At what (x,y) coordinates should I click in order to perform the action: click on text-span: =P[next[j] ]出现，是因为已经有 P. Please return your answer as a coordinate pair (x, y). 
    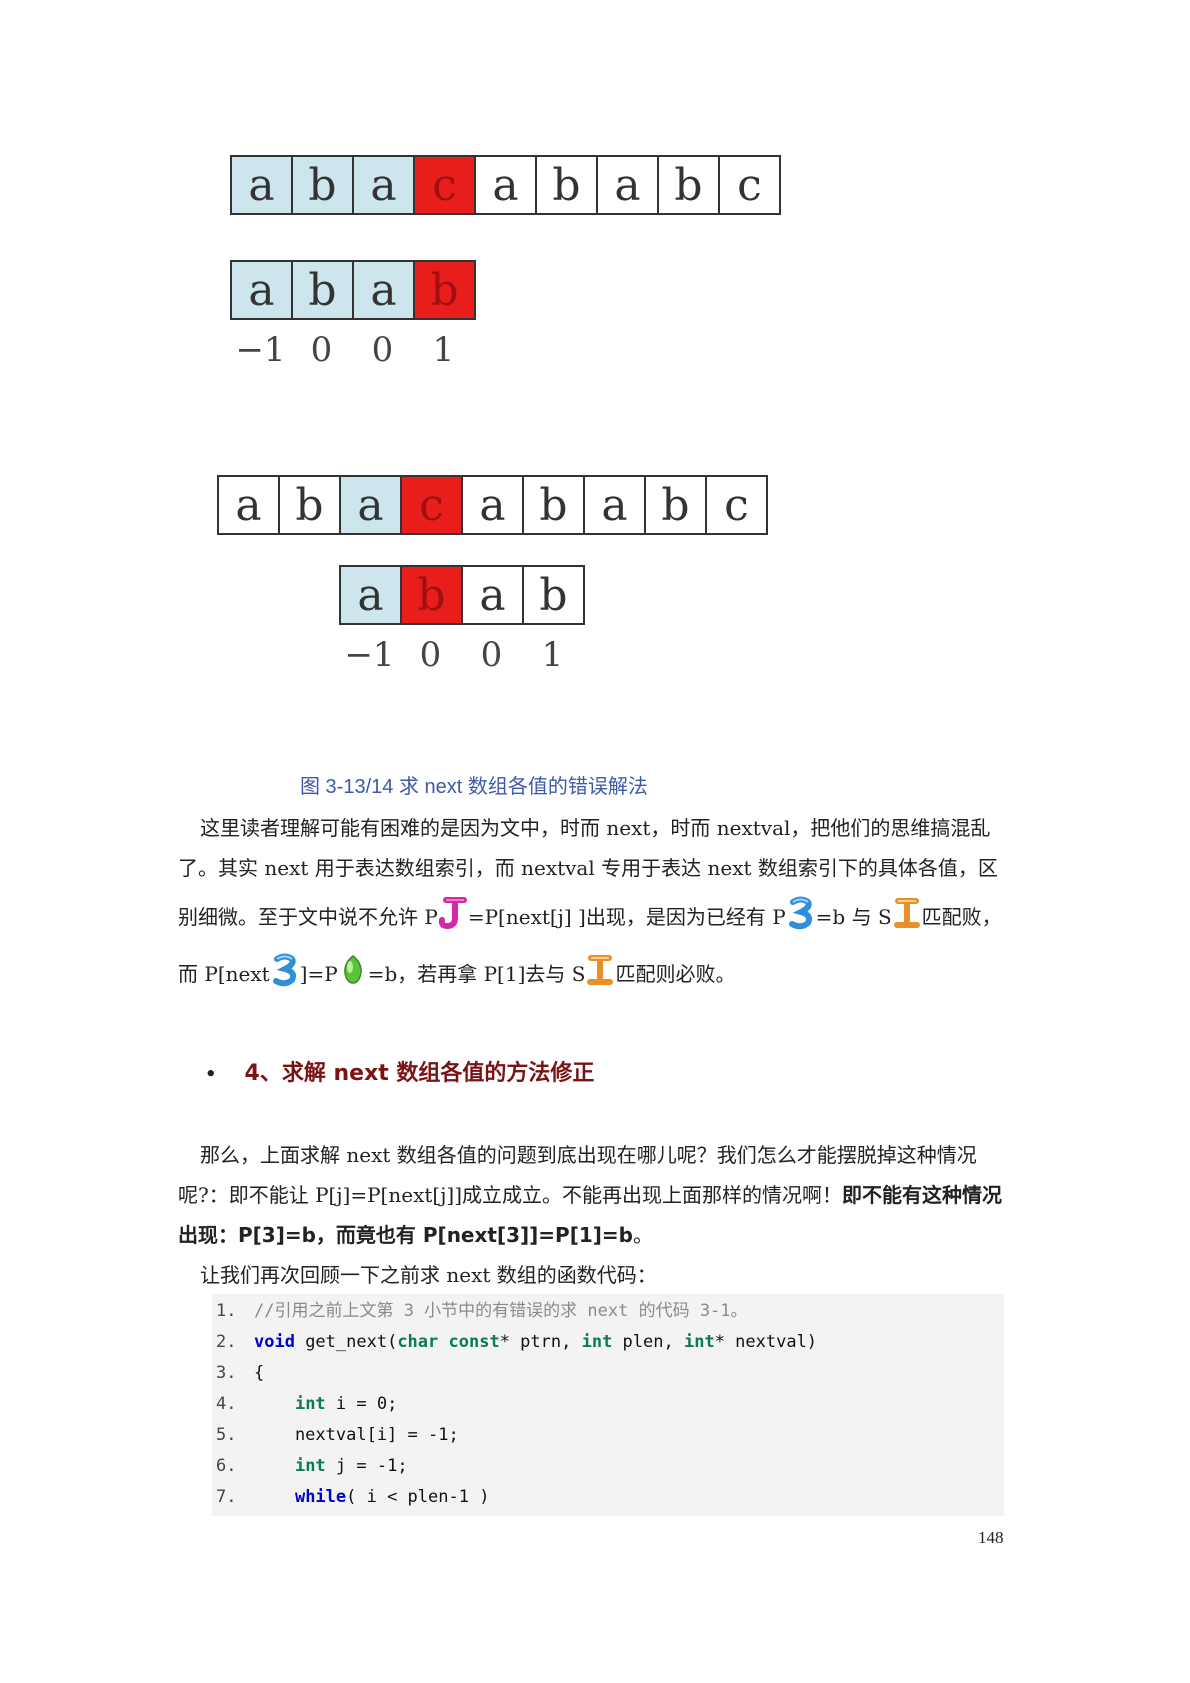
    Looking at the image, I should click on (626, 917).